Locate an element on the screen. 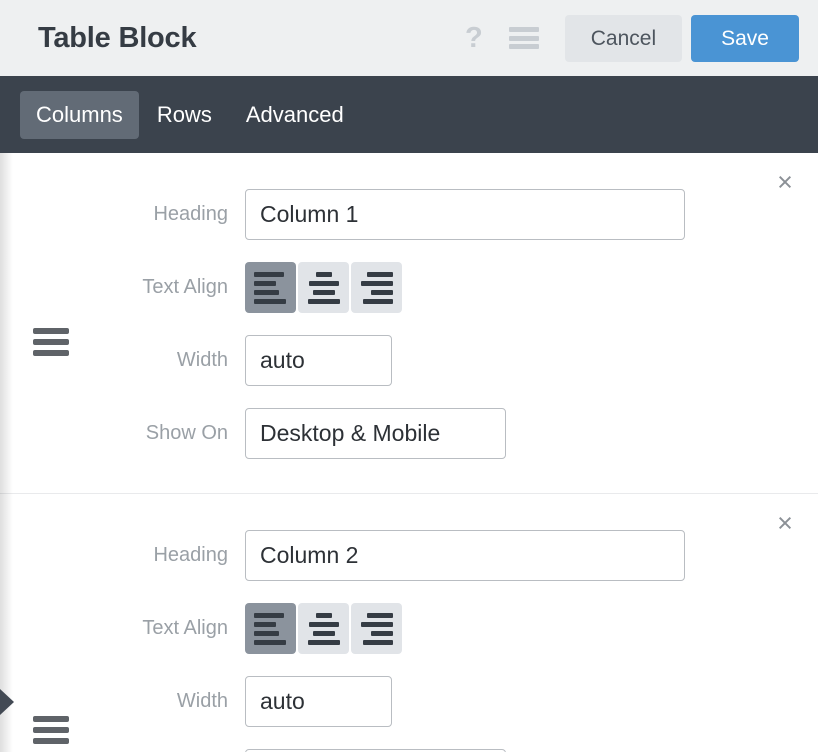 The width and height of the screenshot is (818, 752). show-on-label: Show On is located at coordinates (186, 433).